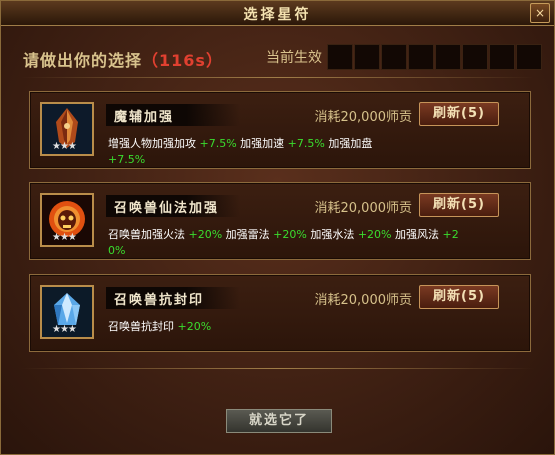 Image resolution: width=555 pixels, height=455 pixels. I want to click on close-button: ×, so click(540, 13).